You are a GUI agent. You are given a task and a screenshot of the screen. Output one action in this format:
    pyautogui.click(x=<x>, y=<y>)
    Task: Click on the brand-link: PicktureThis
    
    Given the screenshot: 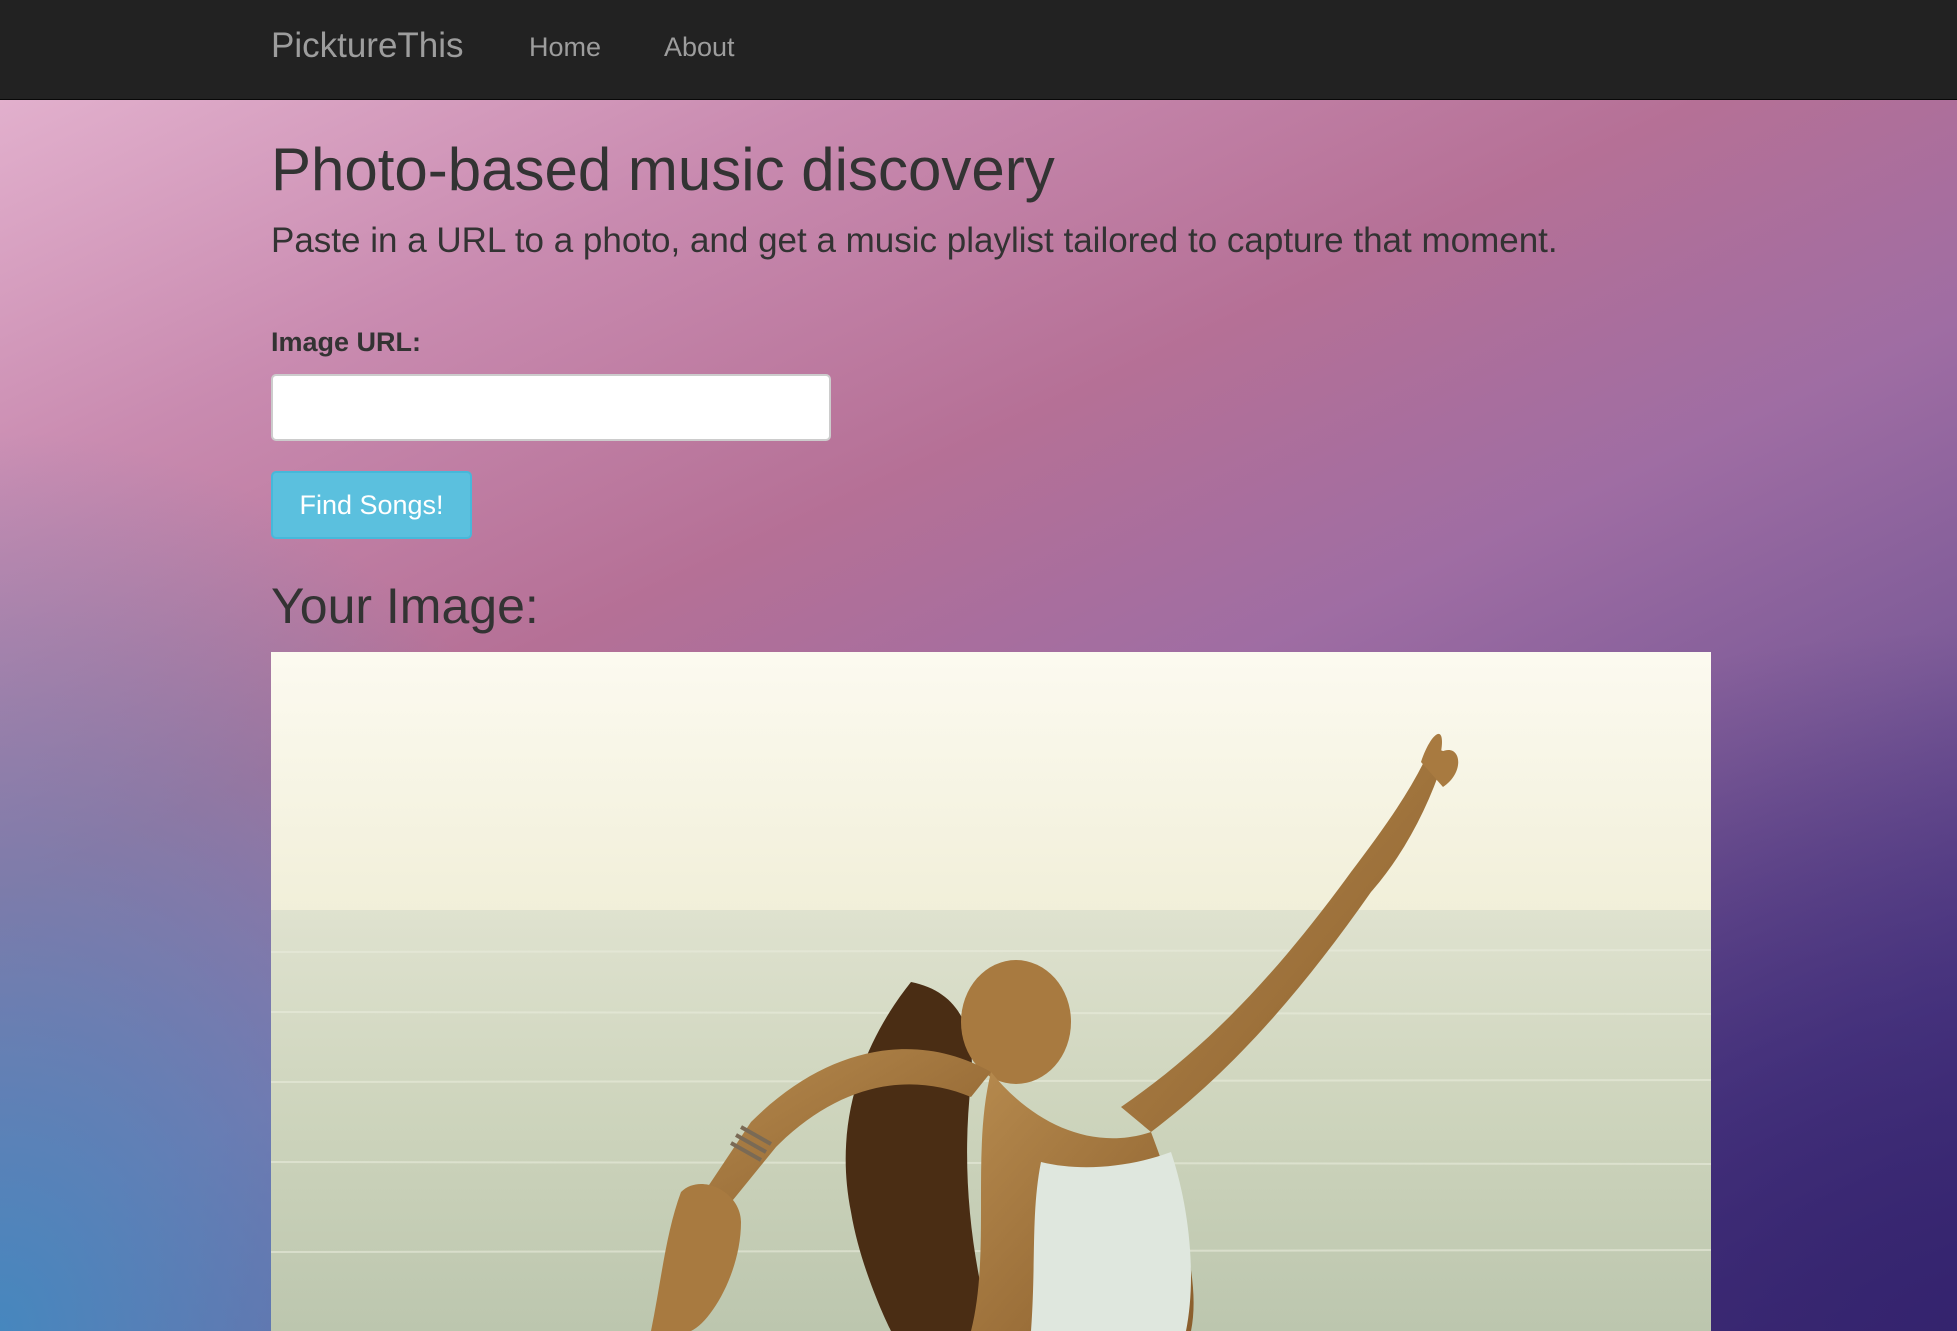 What is the action you would take?
    pyautogui.click(x=367, y=46)
    